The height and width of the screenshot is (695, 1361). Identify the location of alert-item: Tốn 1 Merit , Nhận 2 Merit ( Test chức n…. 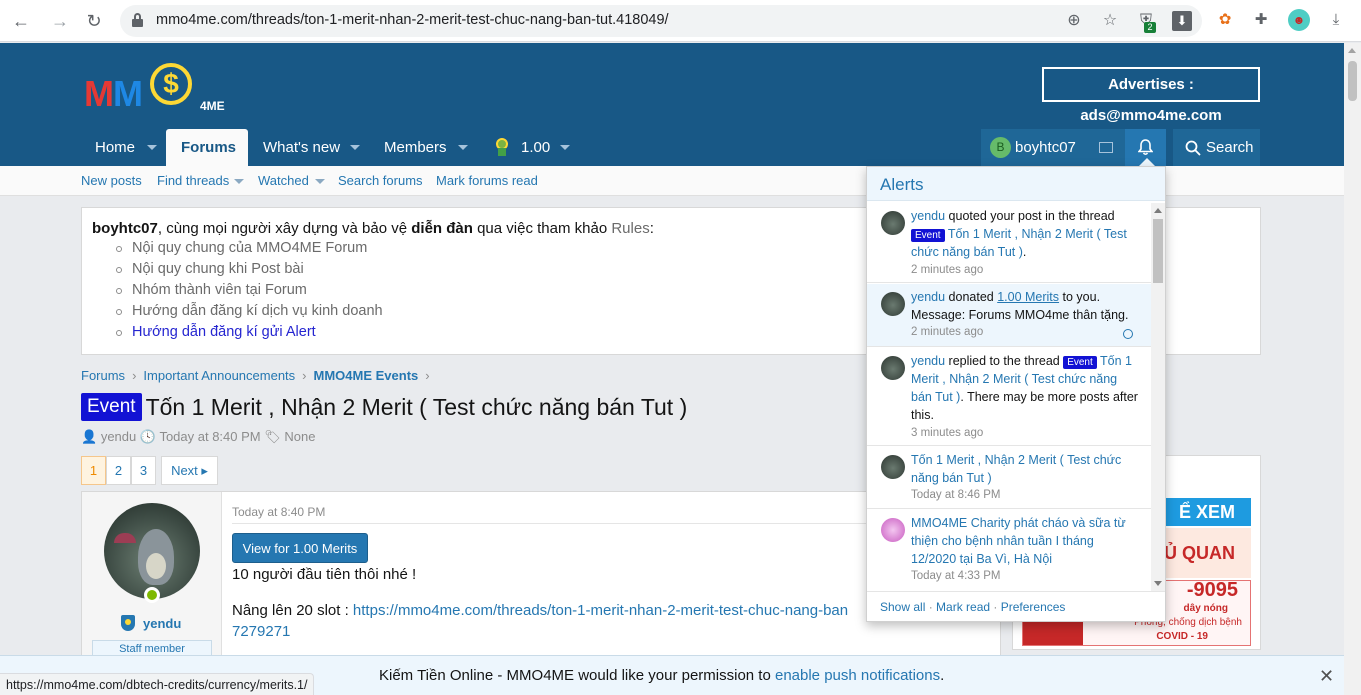
(1009, 478).